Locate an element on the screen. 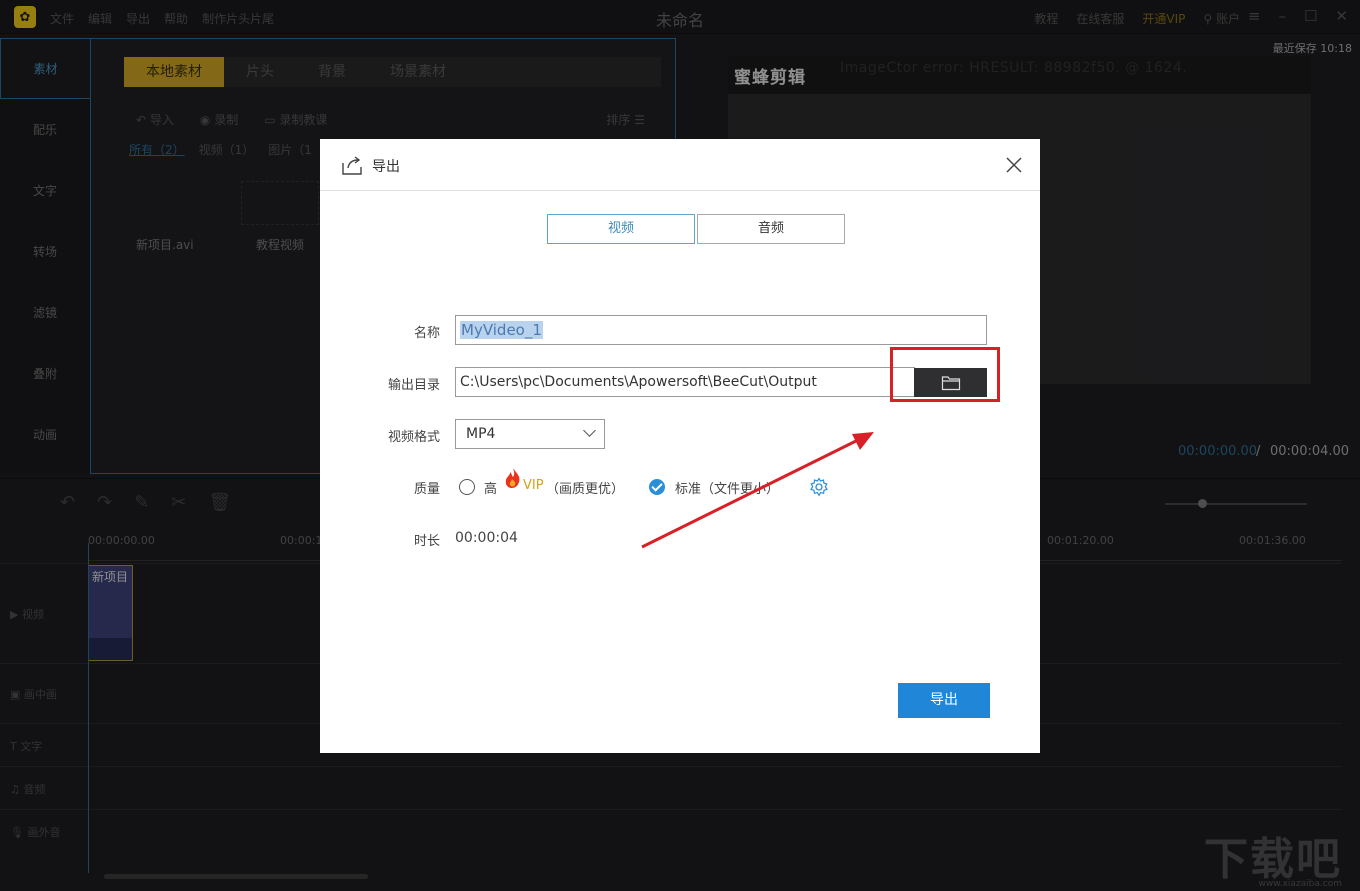 This screenshot has height=891, width=1360. dialog-header: 导出 is located at coordinates (680, 165).